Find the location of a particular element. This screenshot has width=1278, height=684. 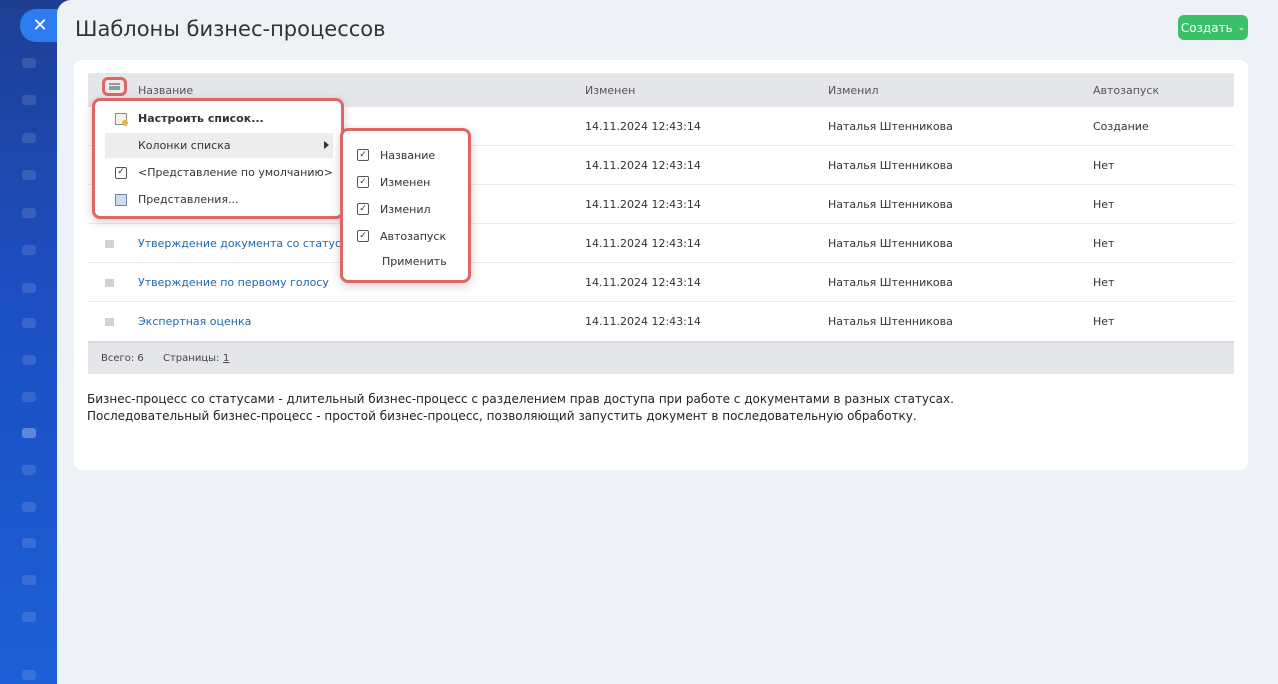

chevron-right-icon is located at coordinates (326, 145).